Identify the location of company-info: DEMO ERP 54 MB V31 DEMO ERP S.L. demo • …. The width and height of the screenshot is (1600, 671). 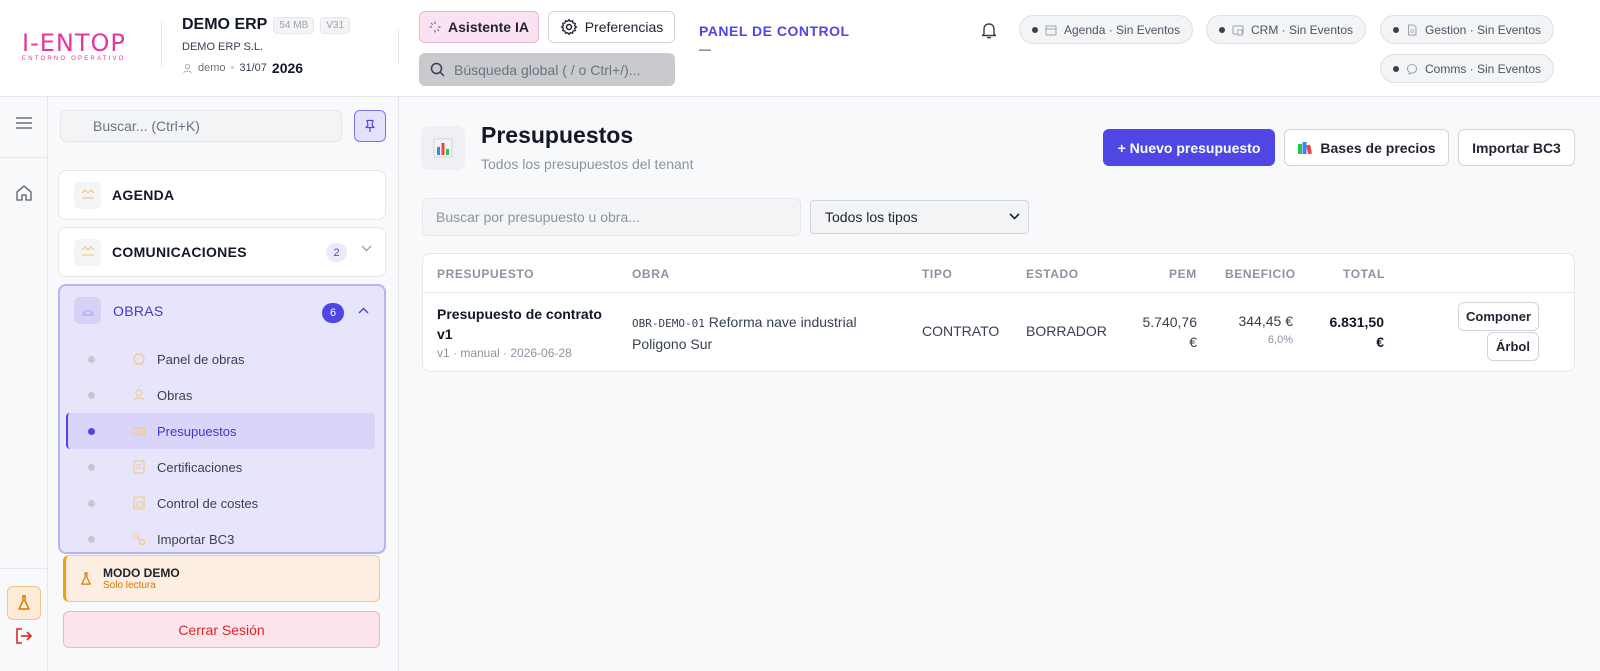
(287, 46).